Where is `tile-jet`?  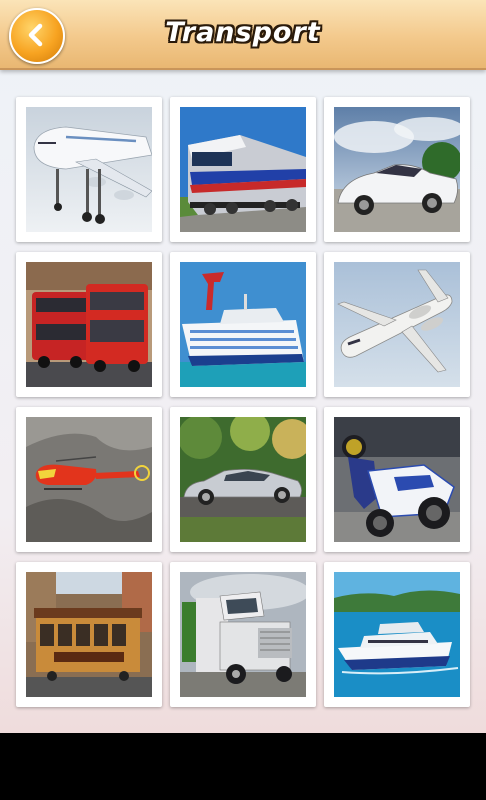
tile-jet is located at coordinates (397, 324).